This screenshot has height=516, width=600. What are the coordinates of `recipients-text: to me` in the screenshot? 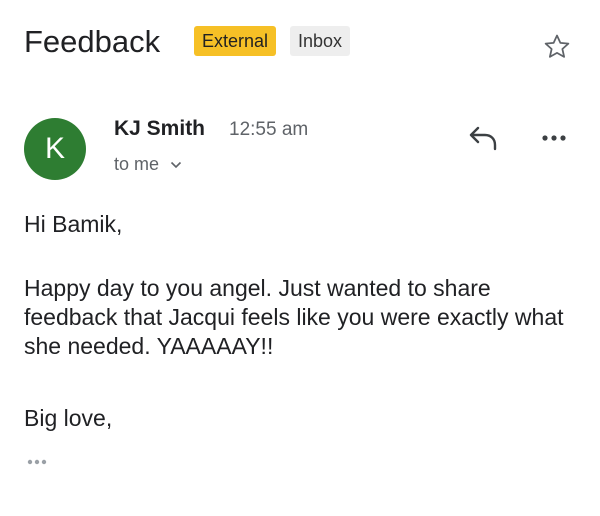 It's located at (137, 164).